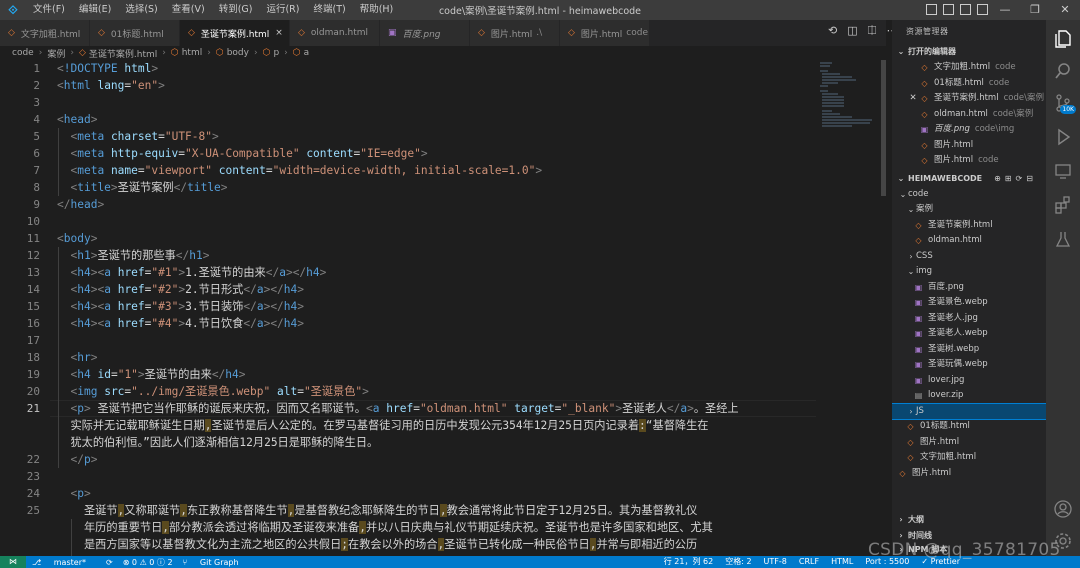 The width and height of the screenshot is (1080, 568). I want to click on tab-oldman: ◇ oldman.html, so click(335, 33).